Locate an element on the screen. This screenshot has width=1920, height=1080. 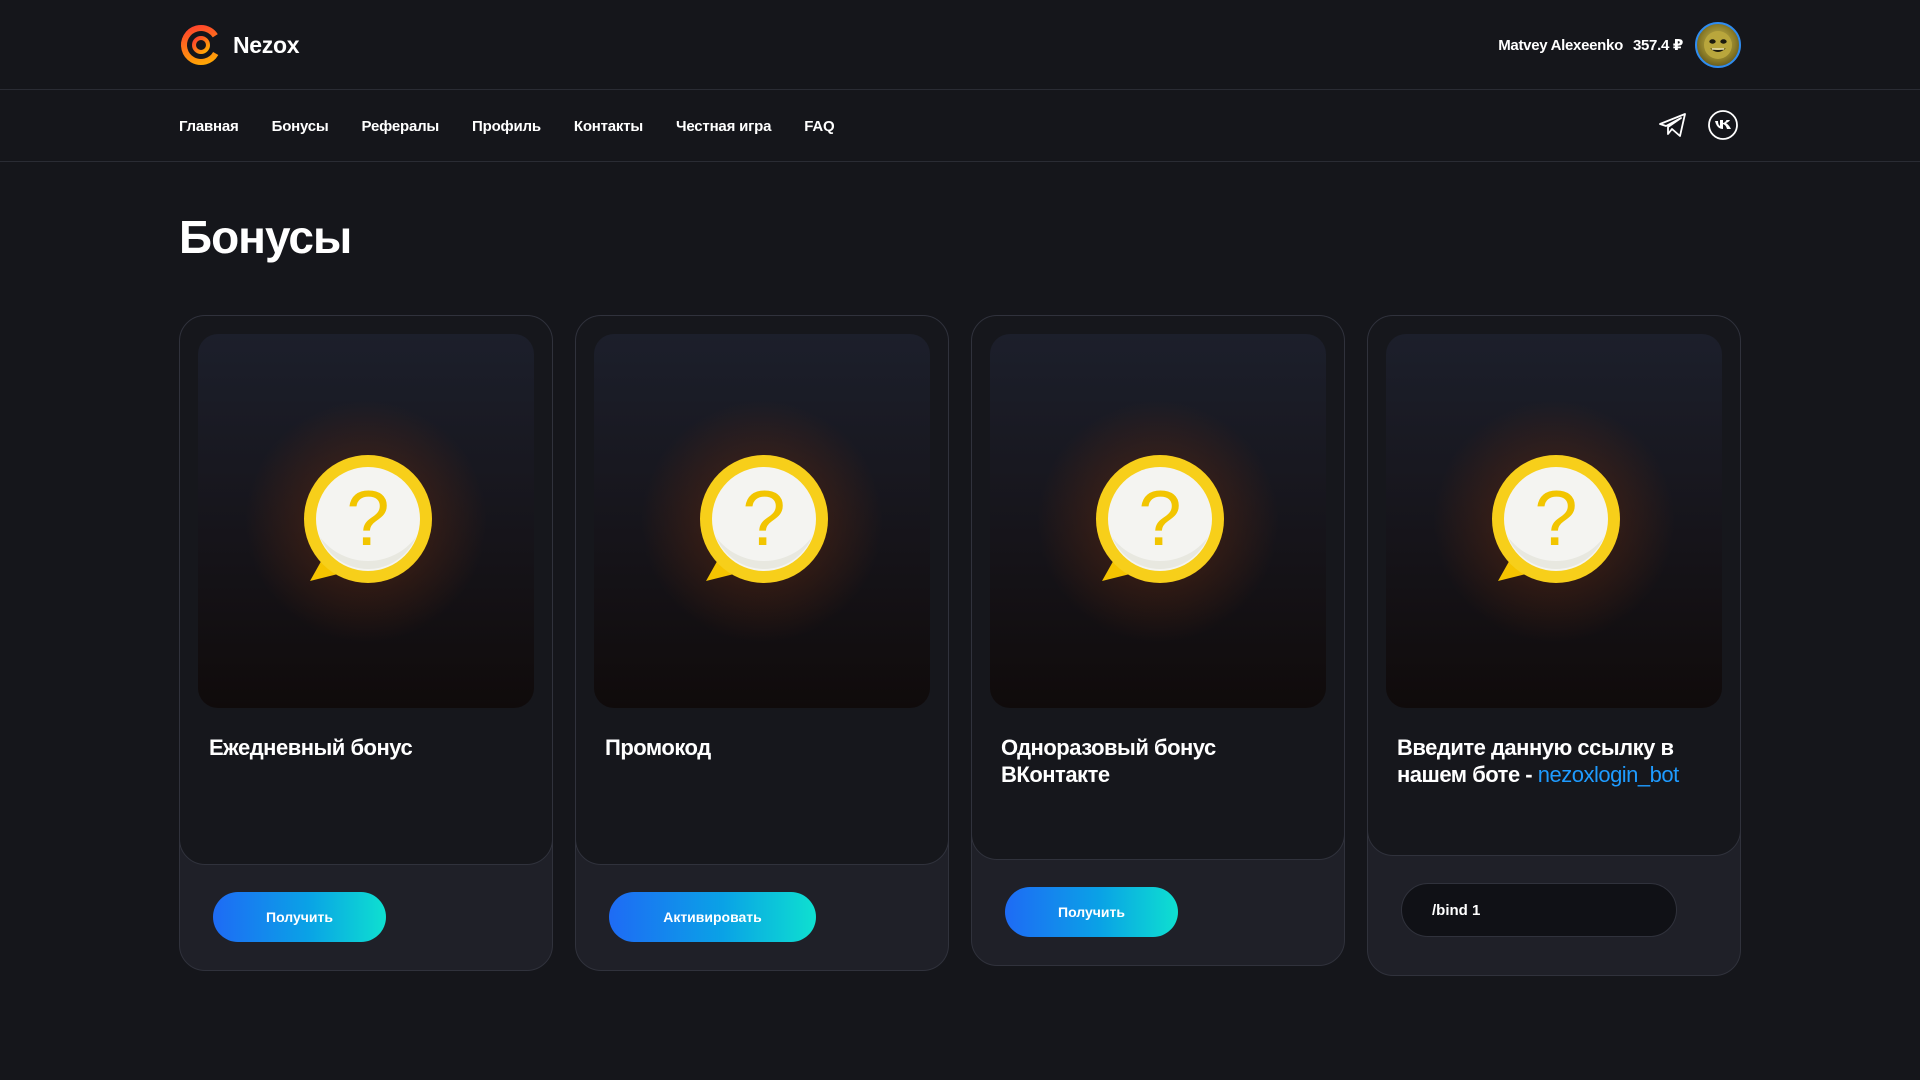
get-bonus-button: Получить is located at coordinates (299, 917).